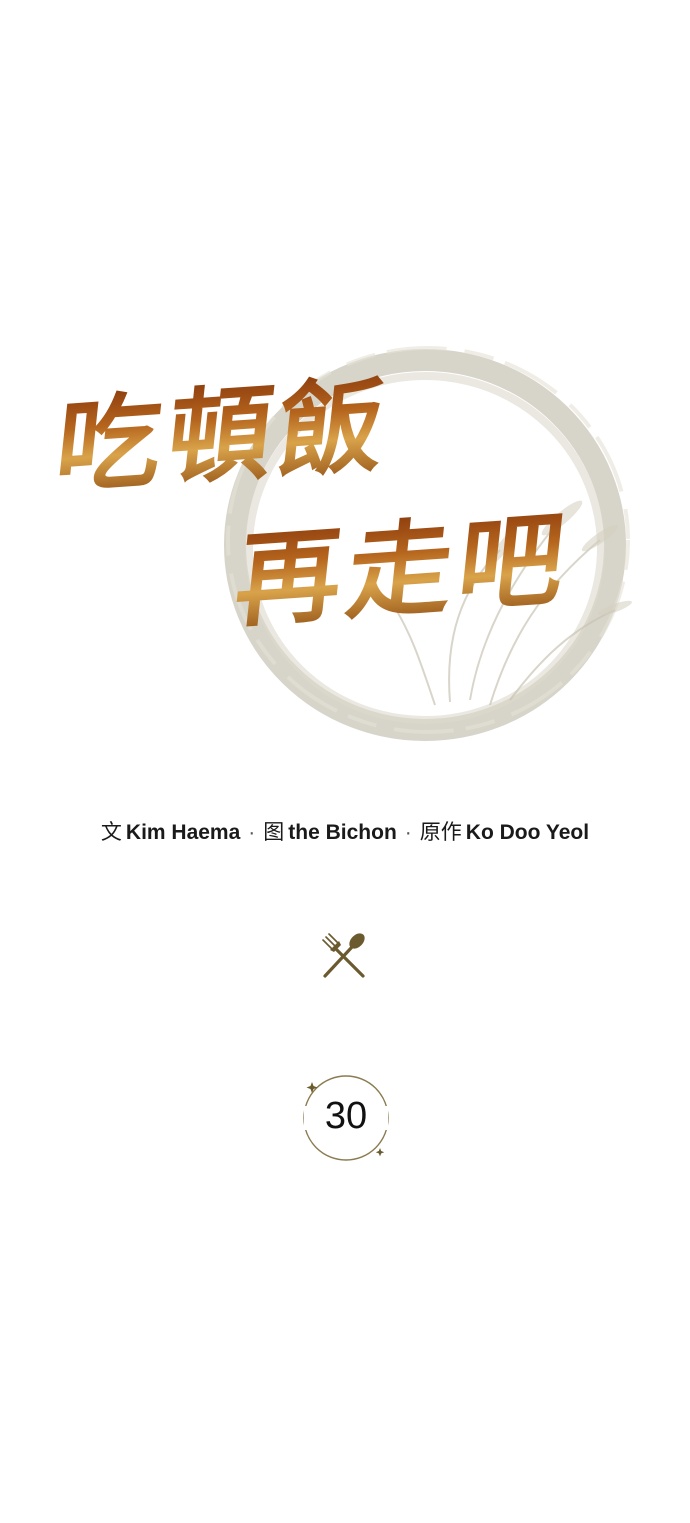  I want to click on writer-role: 文, so click(111, 832).